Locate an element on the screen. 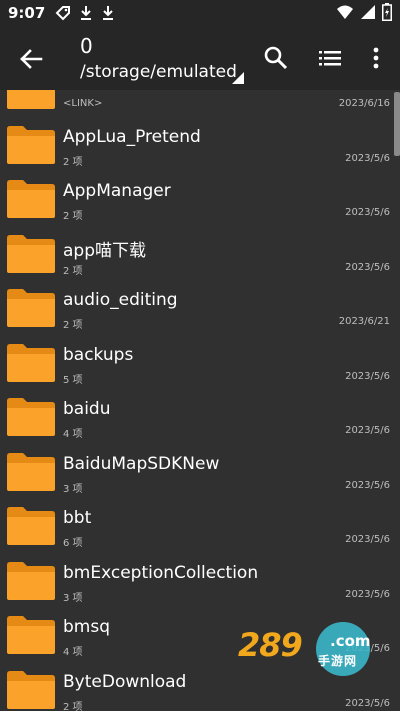 This screenshot has height=711, width=400. folder-item-count: <LINK> is located at coordinates (83, 103).